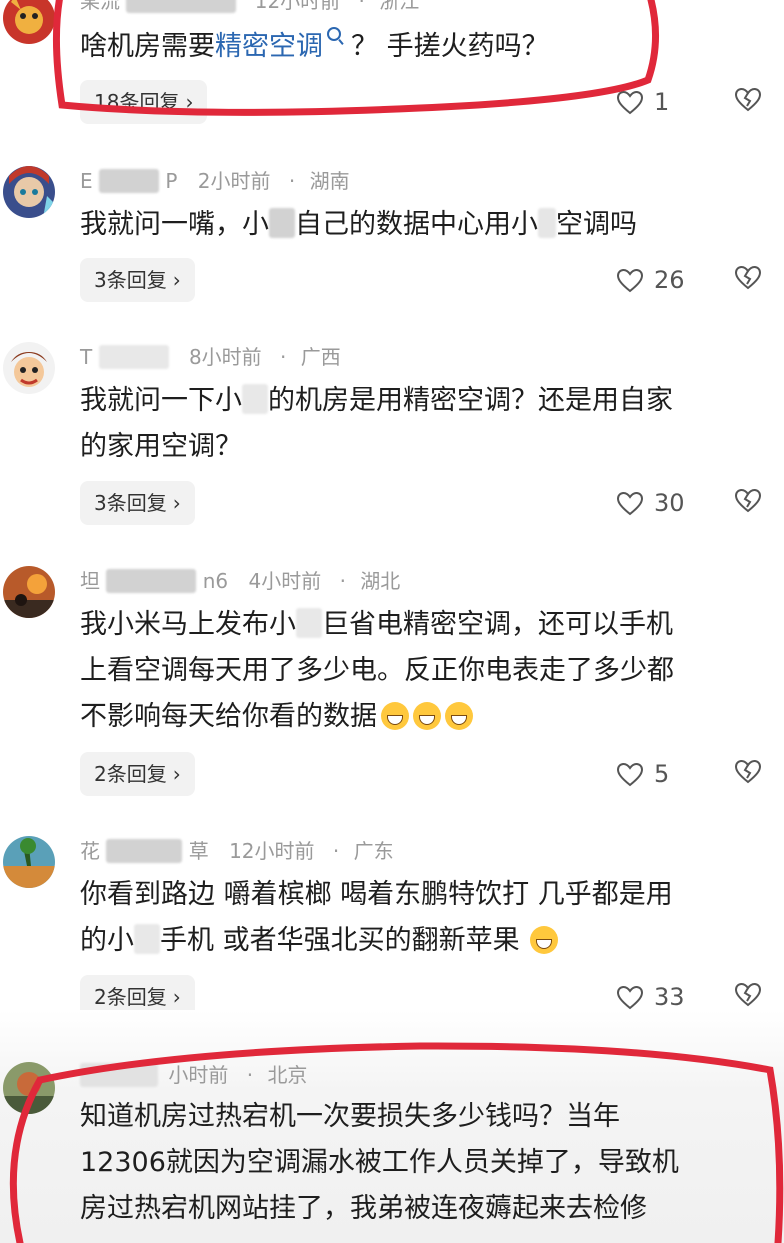  Describe the element at coordinates (380, 581) in the screenshot. I see `comment-location: 湖北` at that location.